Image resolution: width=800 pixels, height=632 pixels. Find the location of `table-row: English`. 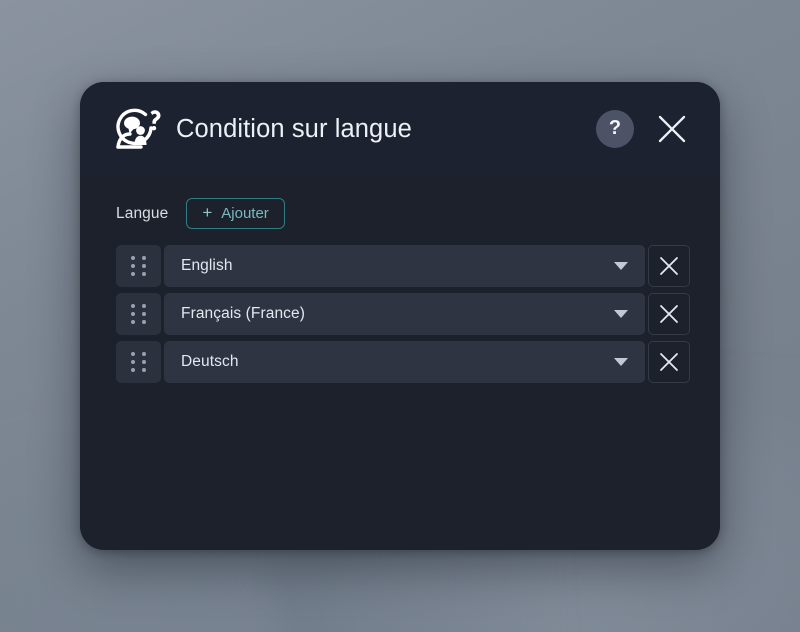

table-row: English is located at coordinates (403, 266).